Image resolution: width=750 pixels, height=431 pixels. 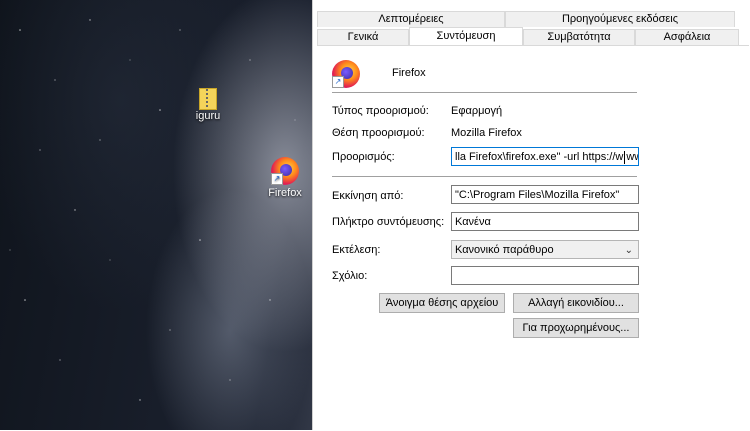 What do you see at coordinates (368, 196) in the screenshot?
I see `start-in-label: Εκκίνηση από:` at bounding box center [368, 196].